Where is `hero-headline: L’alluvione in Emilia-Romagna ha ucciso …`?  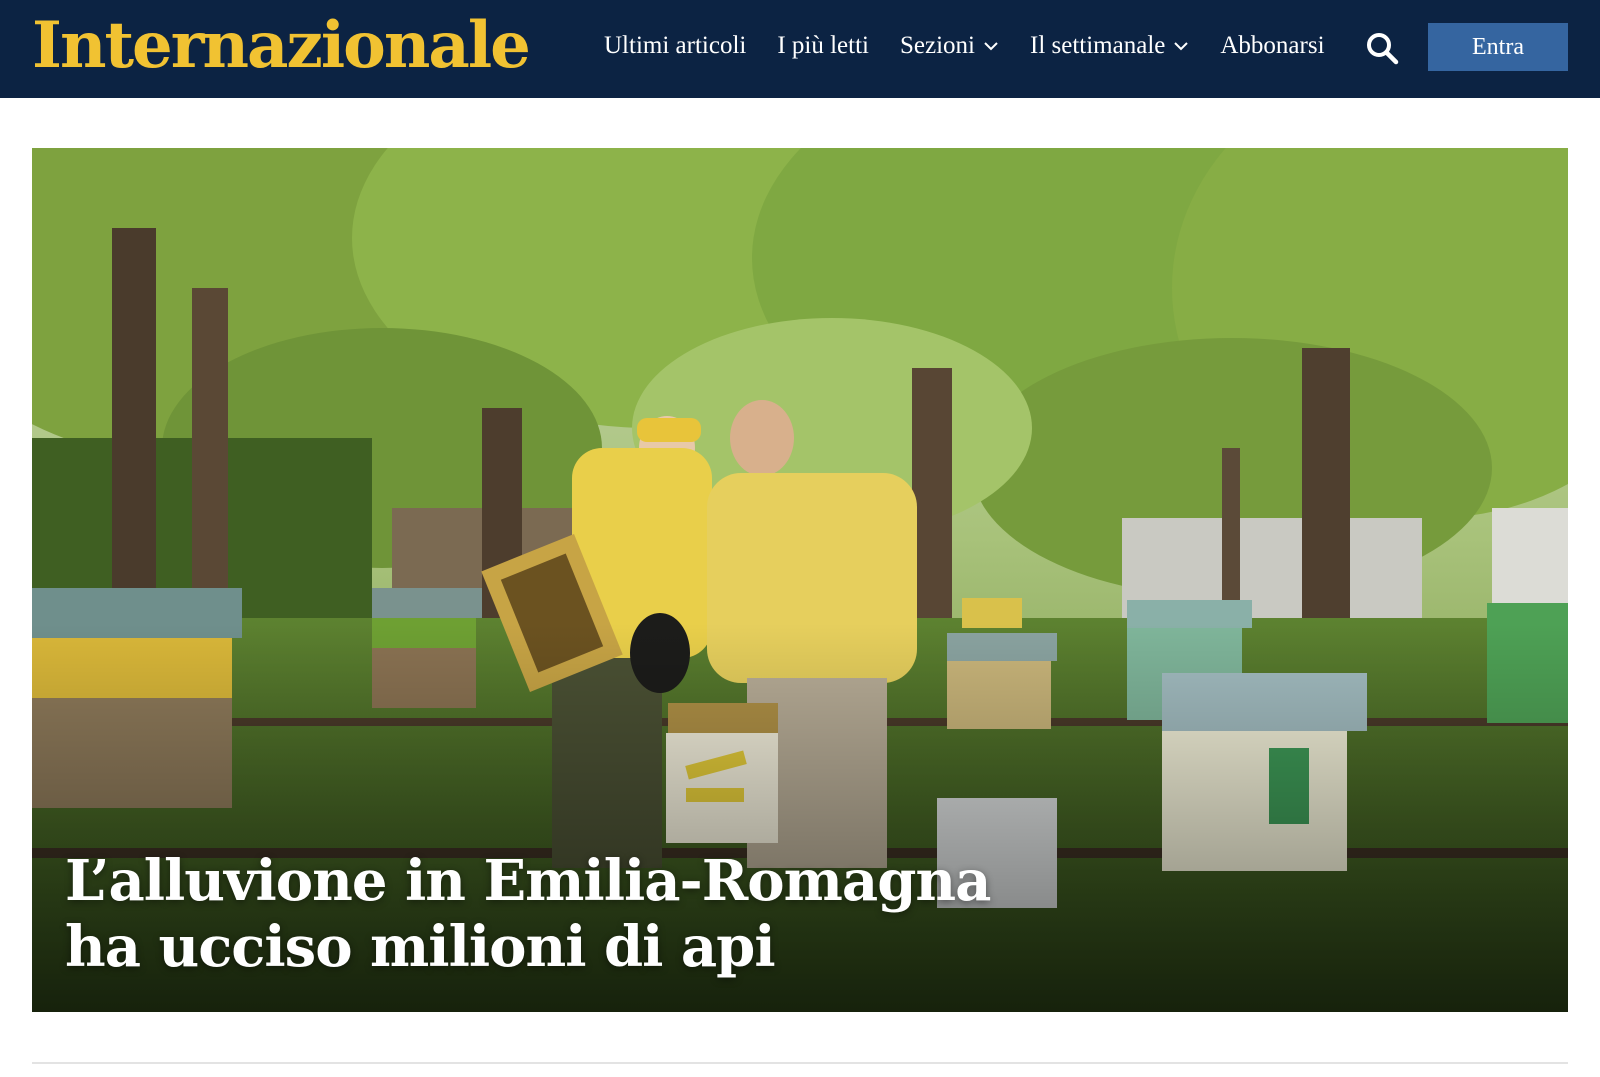 hero-headline: L’alluvione in Emilia-Romagna ha ucciso … is located at coordinates (565, 914).